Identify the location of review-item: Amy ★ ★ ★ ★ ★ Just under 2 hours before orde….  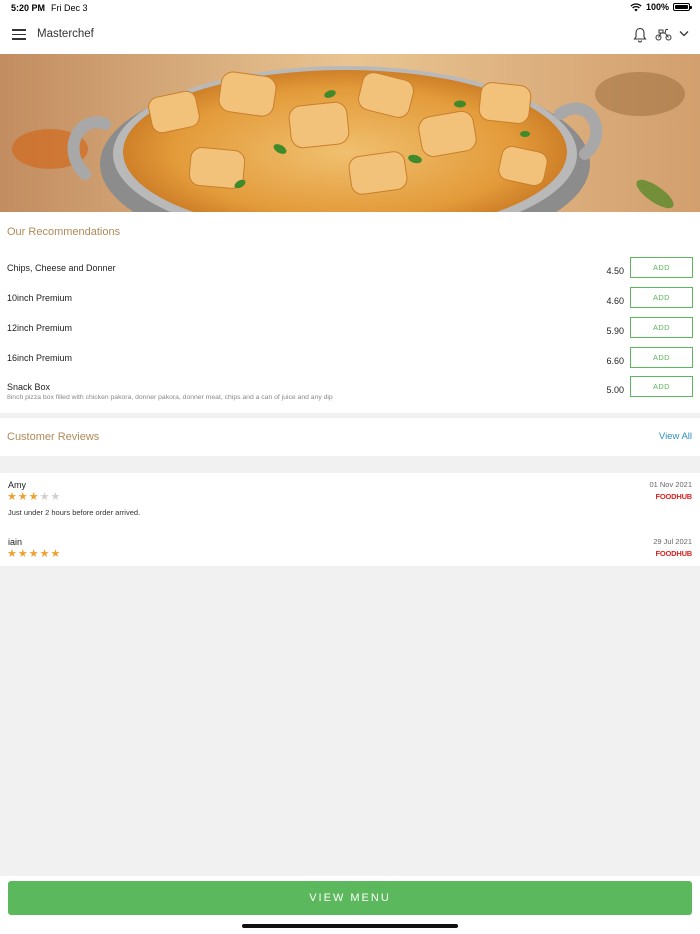
(350, 502).